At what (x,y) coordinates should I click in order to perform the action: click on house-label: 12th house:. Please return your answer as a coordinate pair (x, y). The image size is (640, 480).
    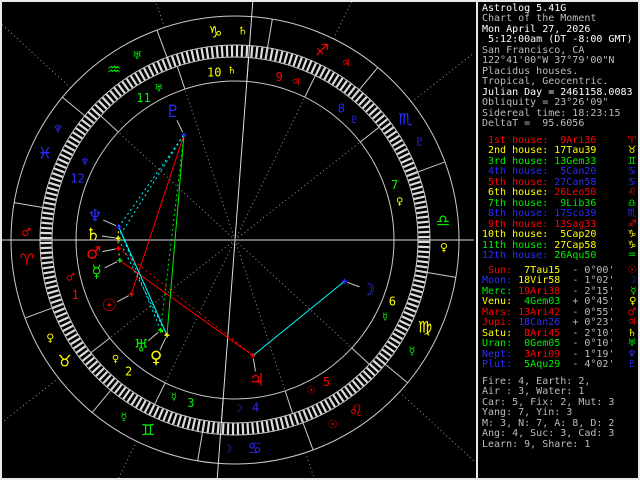
    Looking at the image, I should click on (515, 255).